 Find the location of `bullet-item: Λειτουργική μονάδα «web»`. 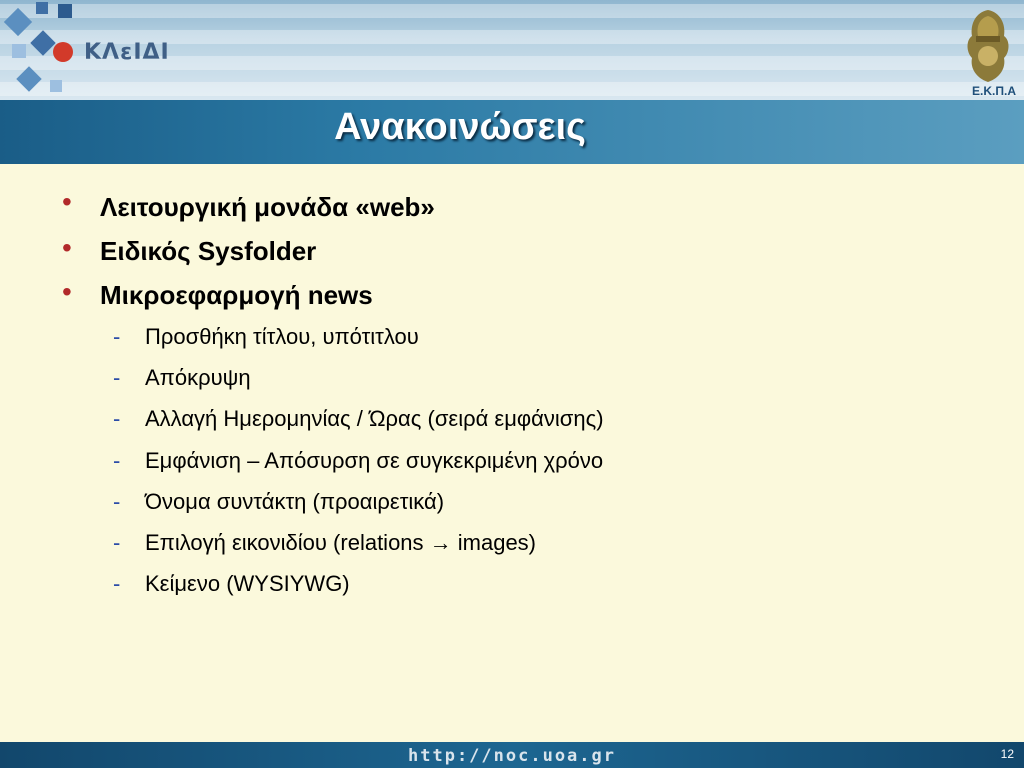

bullet-item: Λειτουργική μονάδα «web» is located at coordinates (267, 207).